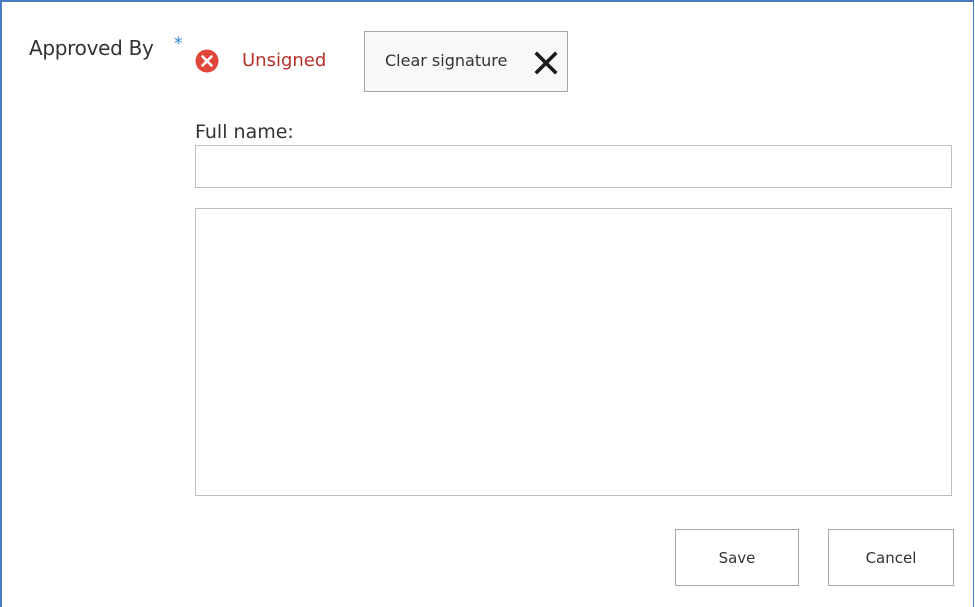 Image resolution: width=975 pixels, height=607 pixels. Describe the element at coordinates (178, 44) in the screenshot. I see `required-marker: *` at that location.